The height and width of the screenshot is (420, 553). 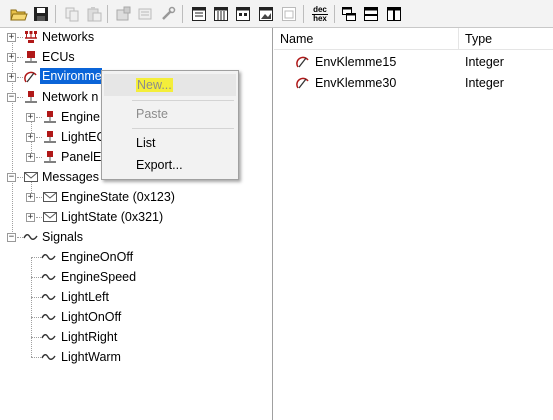 I want to click on layout-cascade-icon, so click(x=349, y=14).